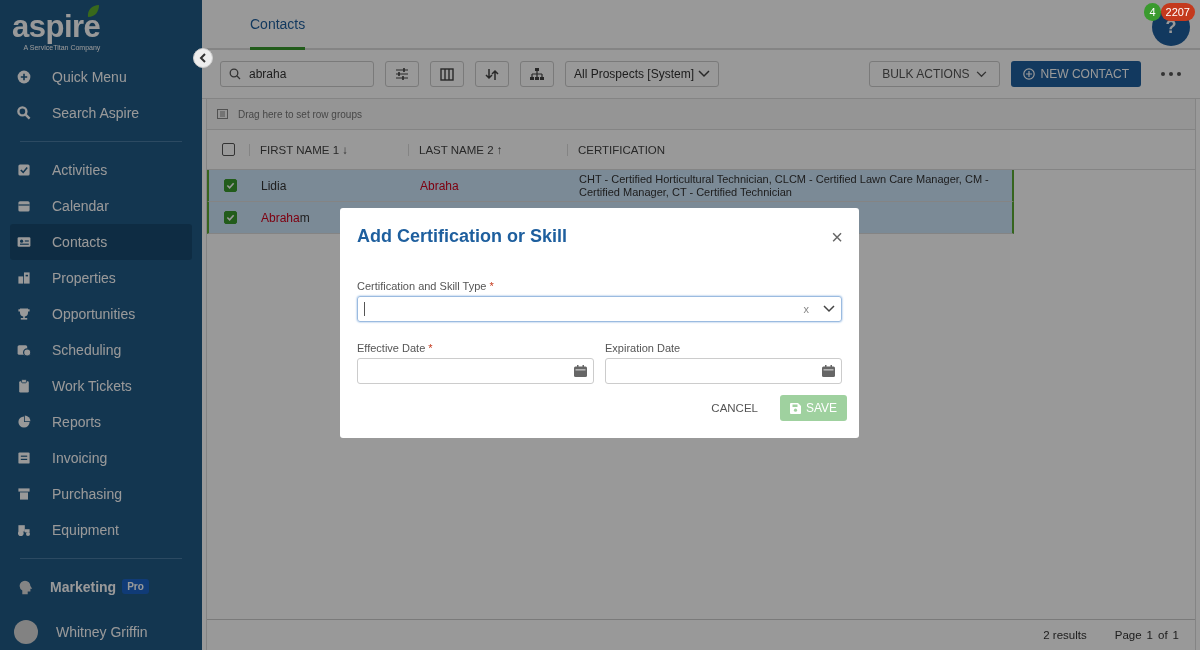 Image resolution: width=1200 pixels, height=650 pixels. I want to click on page-number: 1, so click(1149, 635).